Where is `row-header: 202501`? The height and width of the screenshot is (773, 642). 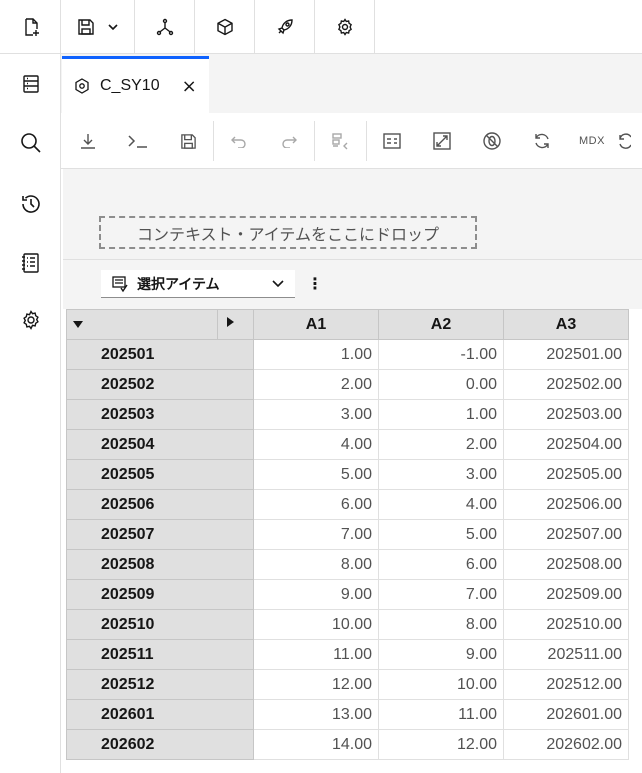
row-header: 202501 is located at coordinates (160, 354).